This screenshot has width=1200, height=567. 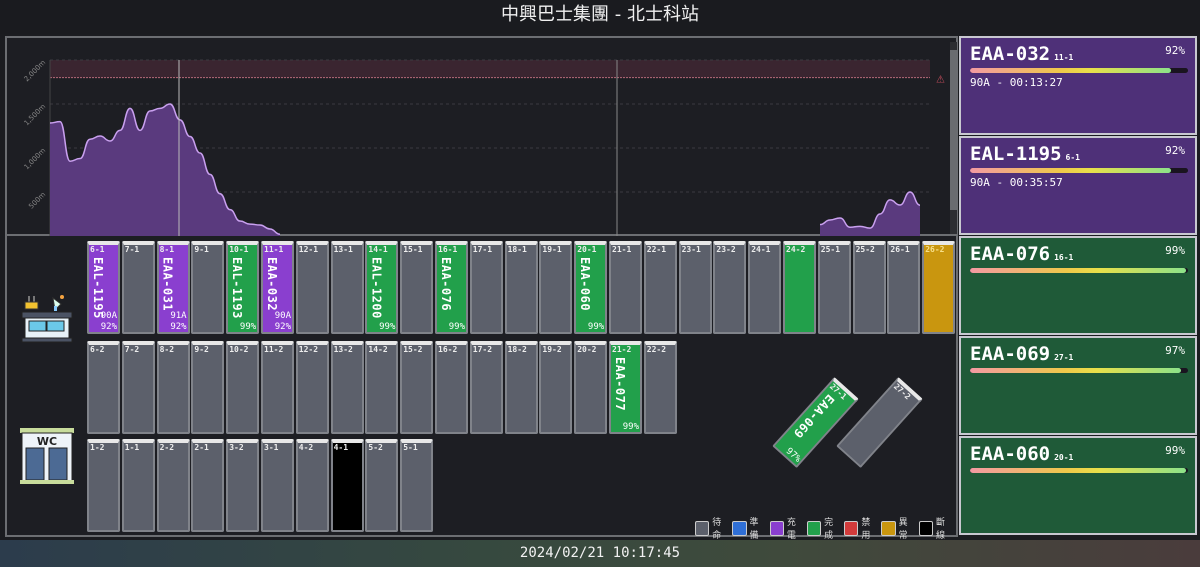 I want to click on bay-25-2: 25-2, so click(x=869, y=287).